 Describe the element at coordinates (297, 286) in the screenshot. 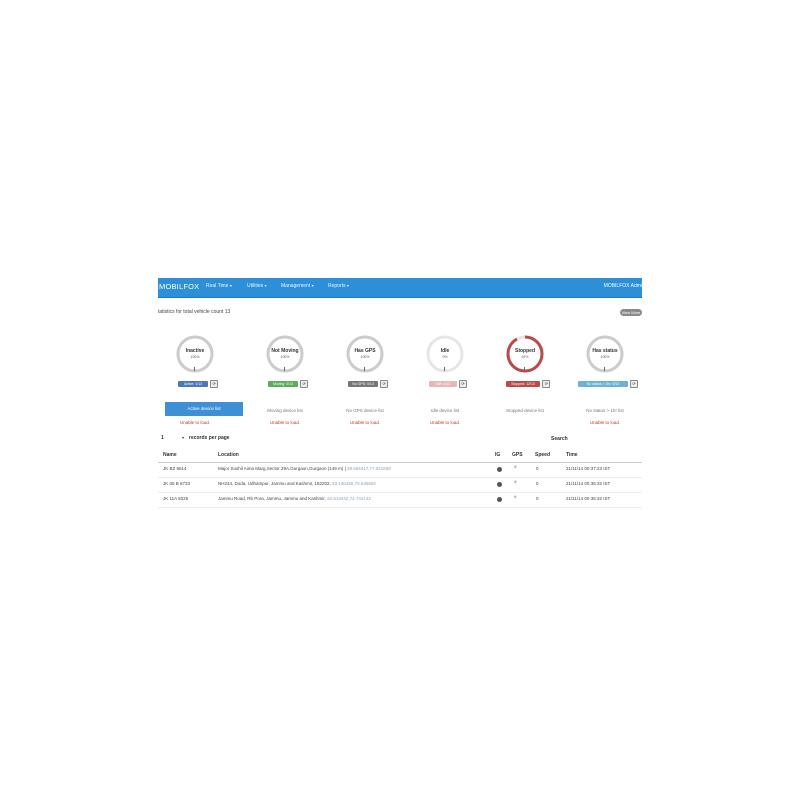

I see `menu-management: Management ▾` at that location.